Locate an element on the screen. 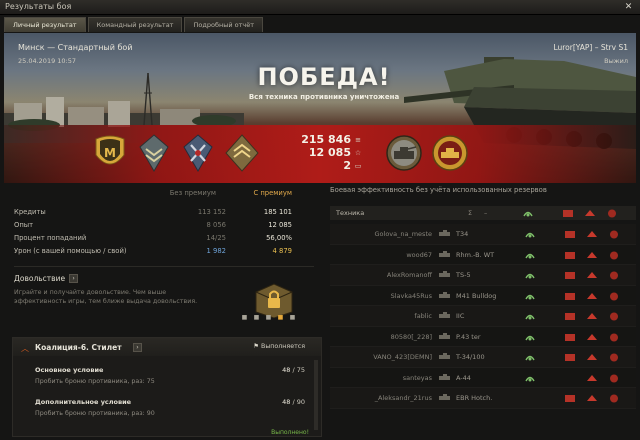 The image size is (640, 440). satisfaction-more-button: › is located at coordinates (74, 278).